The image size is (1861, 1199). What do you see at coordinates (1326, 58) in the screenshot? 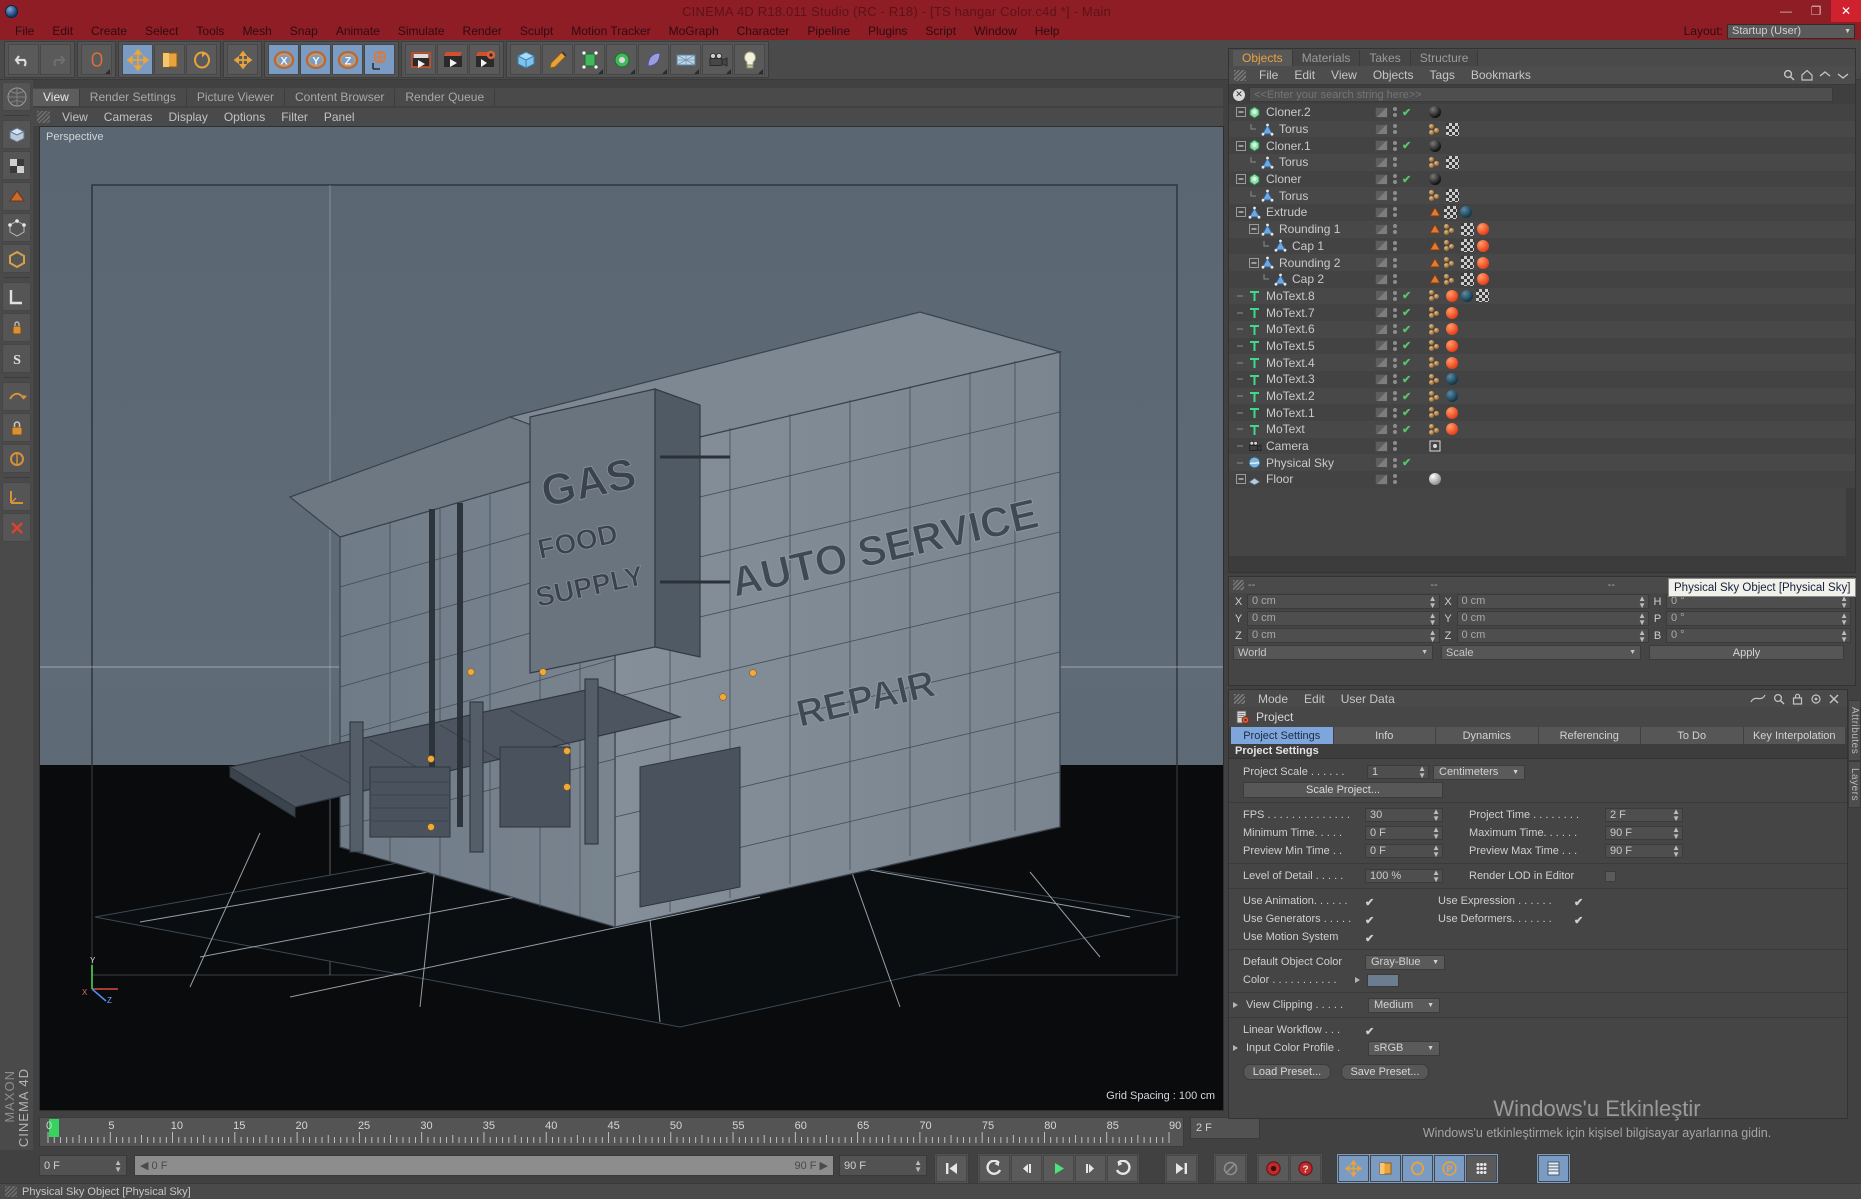
I see `object-manager-tab-materials: Materials` at bounding box center [1326, 58].